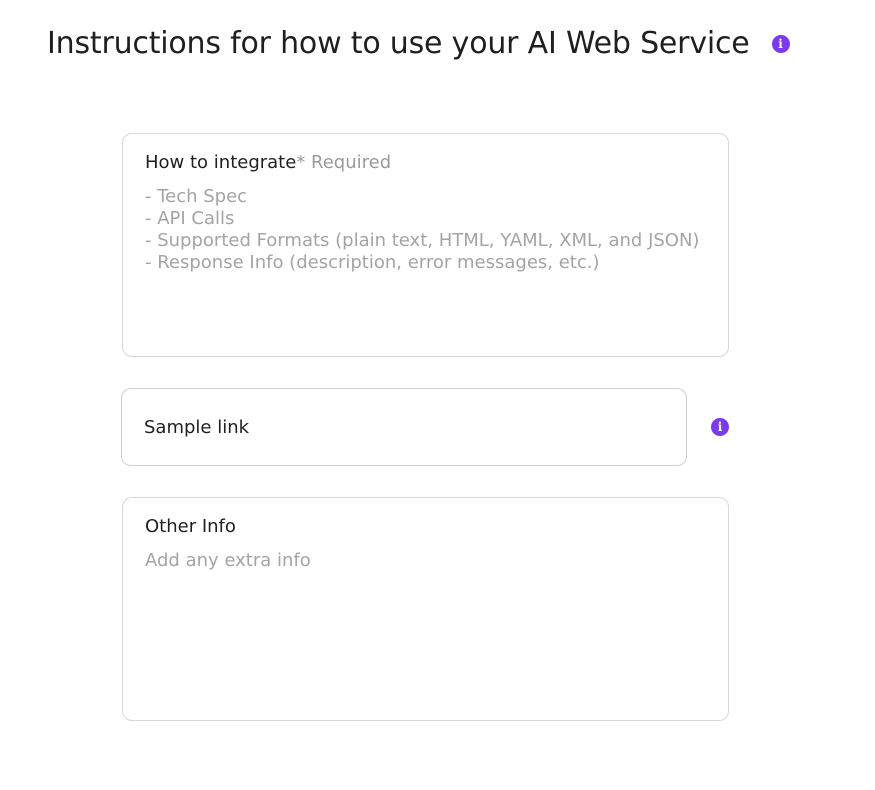 Image resolution: width=875 pixels, height=790 pixels. Describe the element at coordinates (720, 427) in the screenshot. I see `sample-link-info-icon: i` at that location.